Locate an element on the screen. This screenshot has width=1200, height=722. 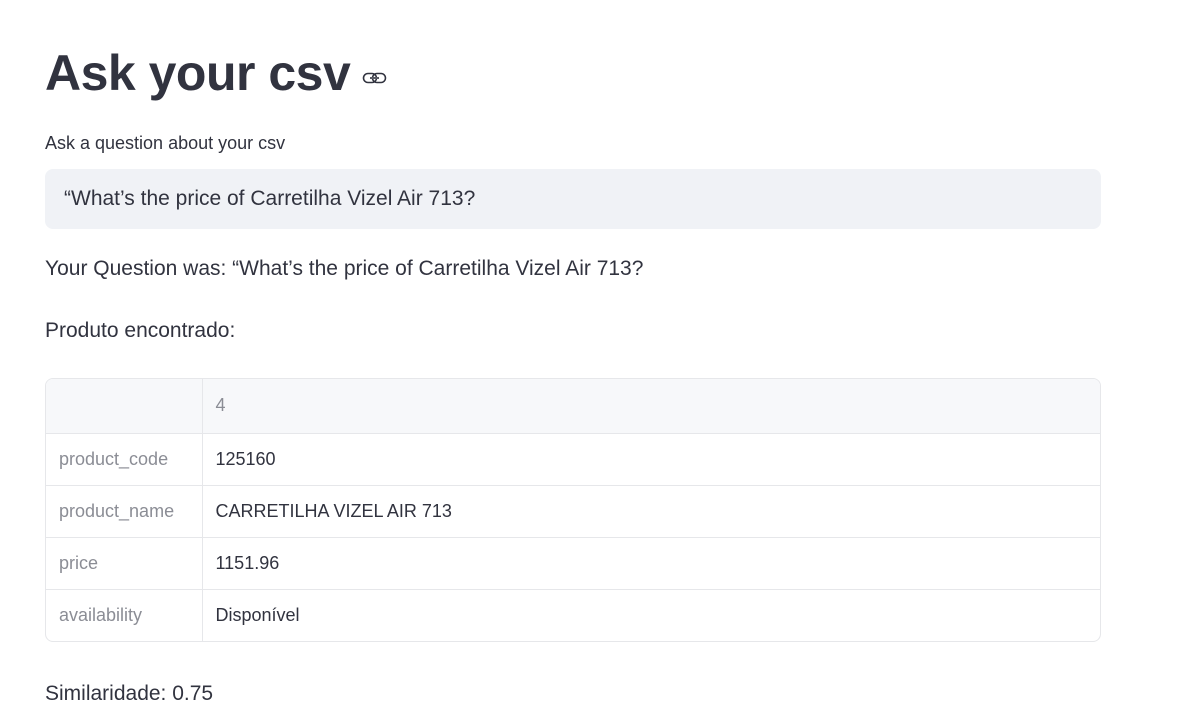
column-header-4: 4 is located at coordinates (651, 406).